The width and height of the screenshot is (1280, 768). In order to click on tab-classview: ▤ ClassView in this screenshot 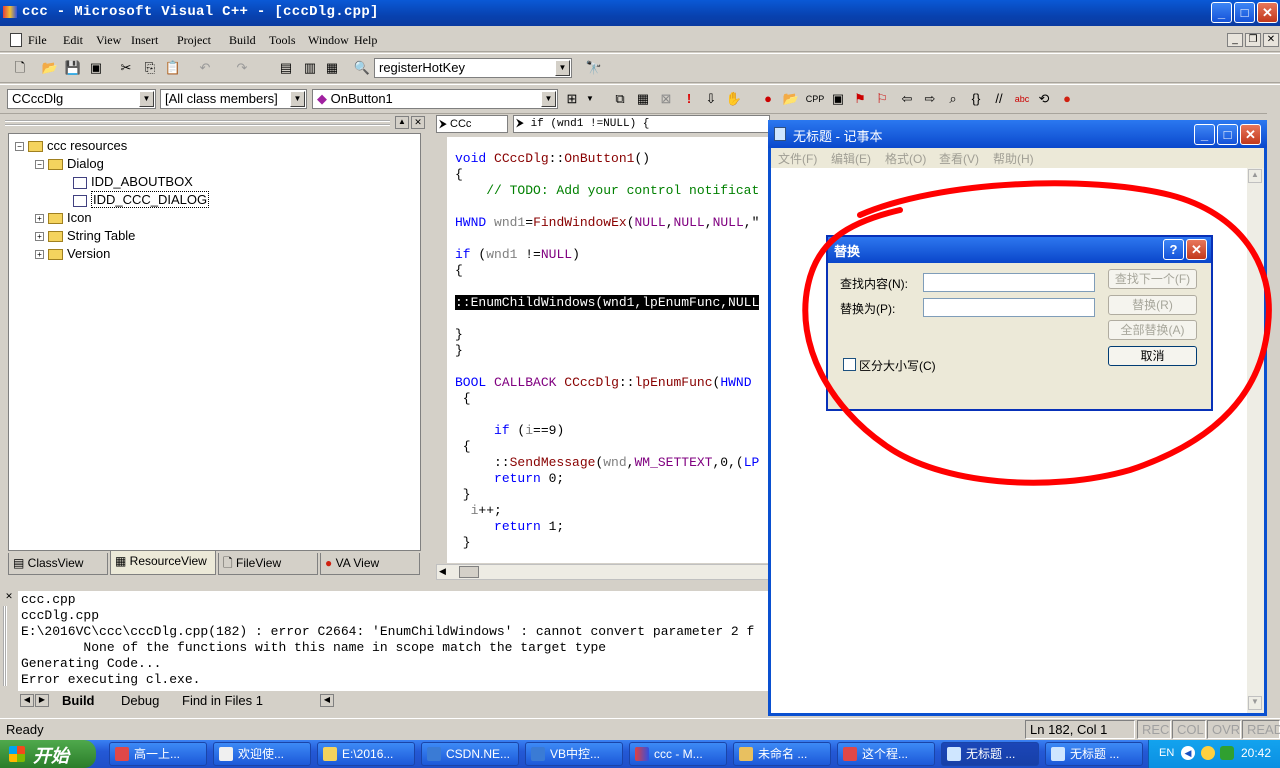, I will do `click(58, 564)`.